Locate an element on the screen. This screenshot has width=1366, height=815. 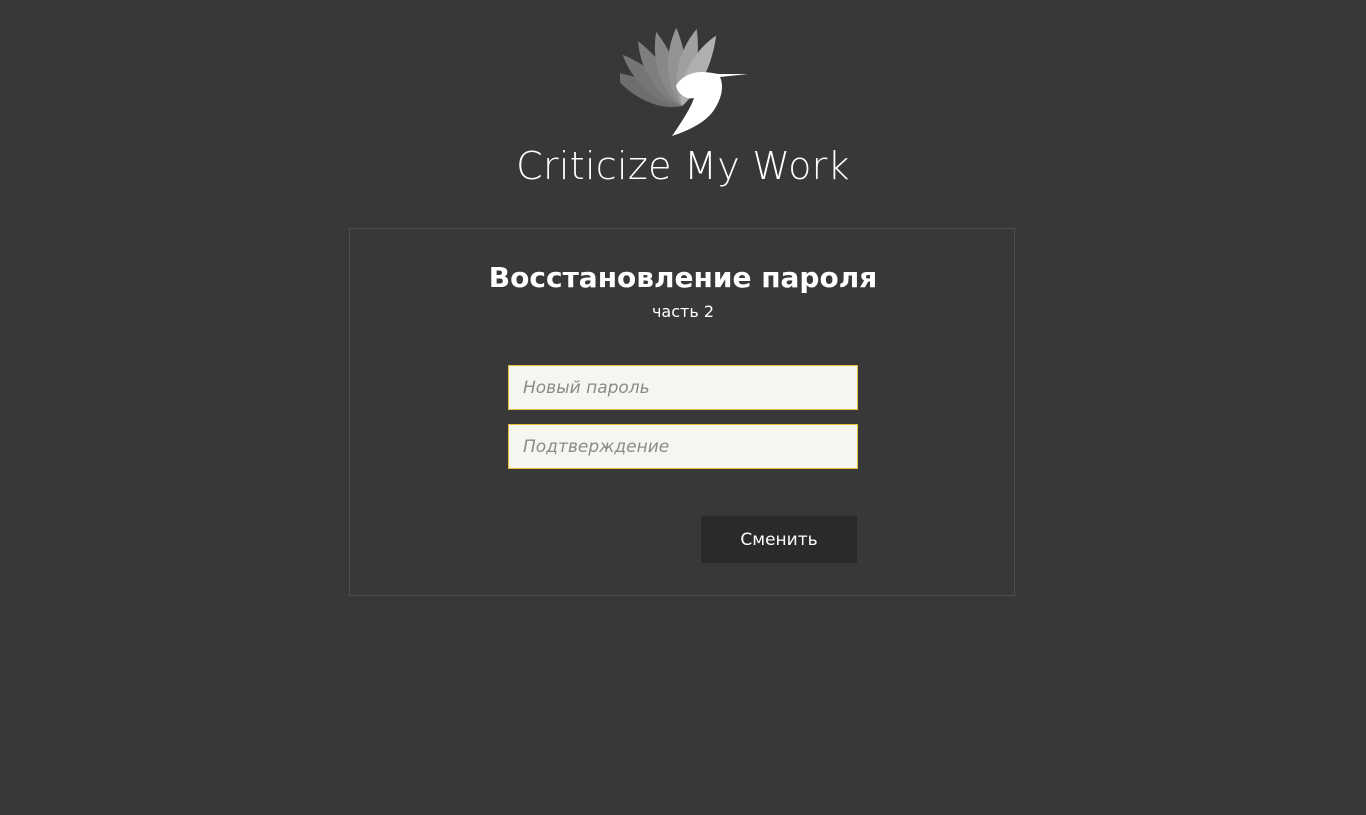
new-password-input is located at coordinates (683, 387).